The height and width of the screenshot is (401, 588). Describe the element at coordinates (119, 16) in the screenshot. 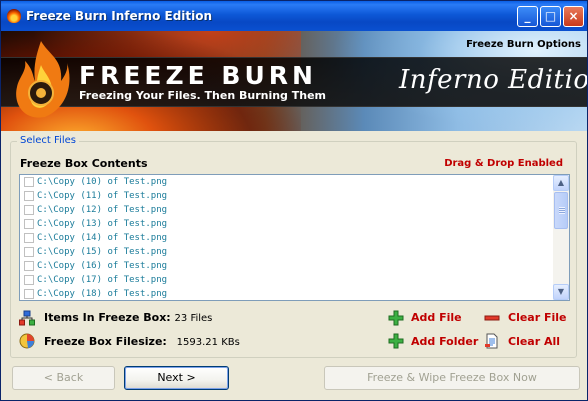

I see `window-title: Freeze Burn Inferno Edition` at that location.